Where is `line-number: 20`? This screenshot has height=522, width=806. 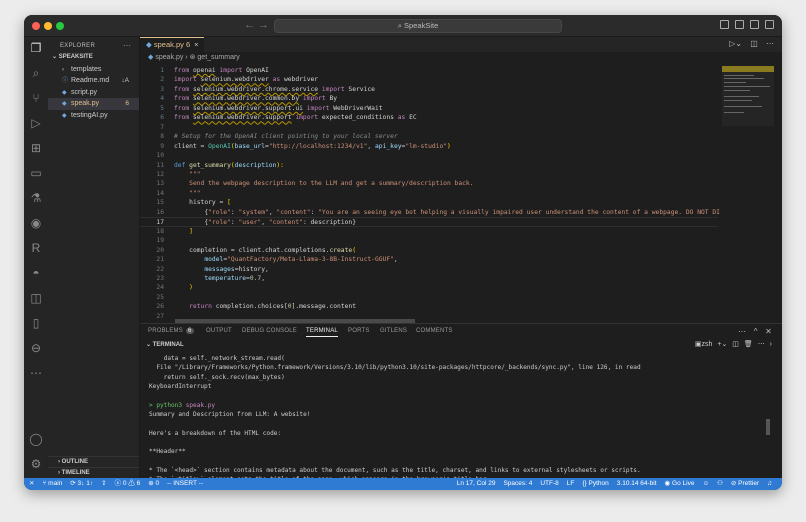
line-number: 20 is located at coordinates (160, 250).